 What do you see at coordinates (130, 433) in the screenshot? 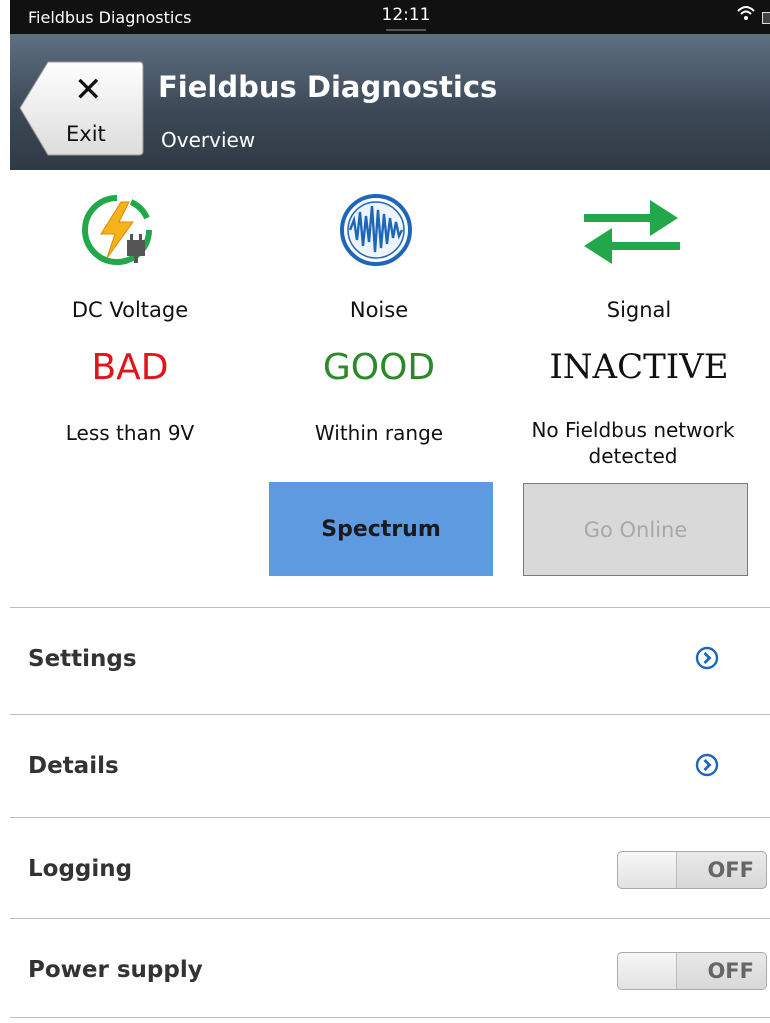
I see `dc-voltage-description: Less than 9V` at bounding box center [130, 433].